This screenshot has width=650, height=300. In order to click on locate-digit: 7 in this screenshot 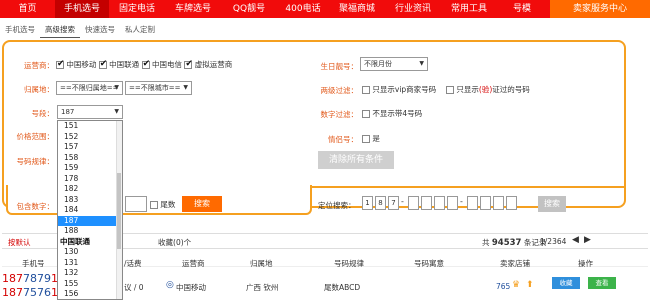, I will do `click(393, 203)`.